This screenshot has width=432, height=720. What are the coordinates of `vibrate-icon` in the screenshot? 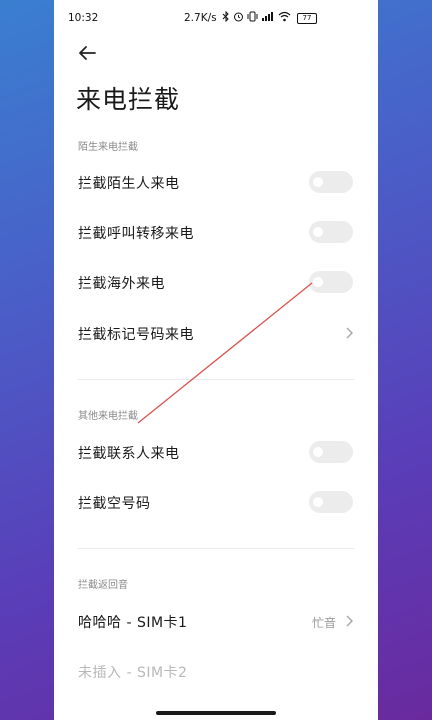 It's located at (252, 18).